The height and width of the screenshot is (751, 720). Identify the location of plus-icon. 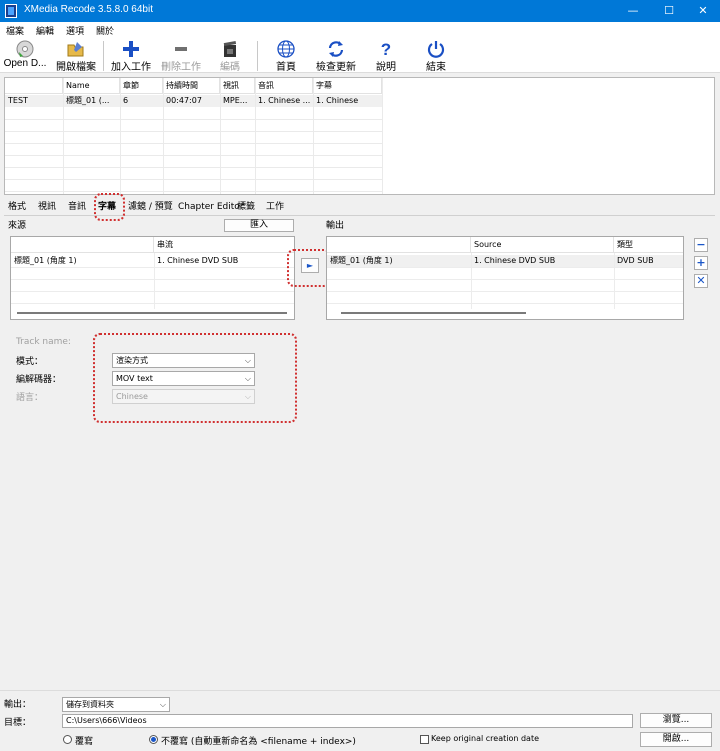
(131, 49).